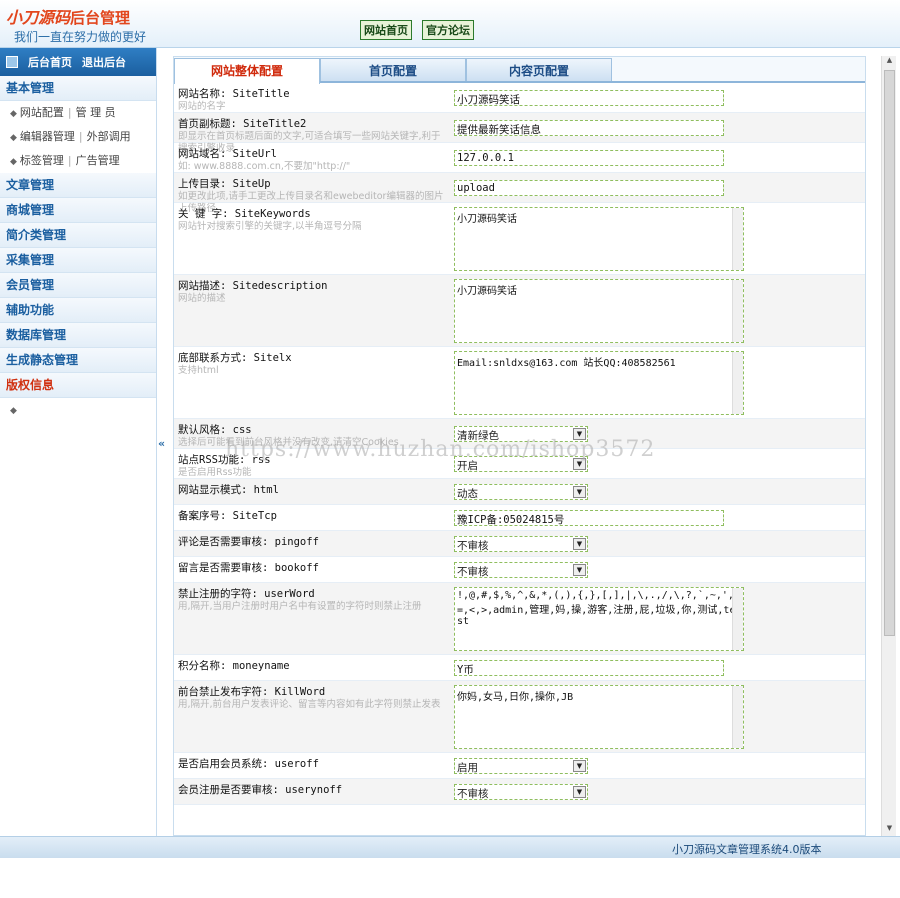  I want to click on menu-item: 标签管理, so click(42, 160).